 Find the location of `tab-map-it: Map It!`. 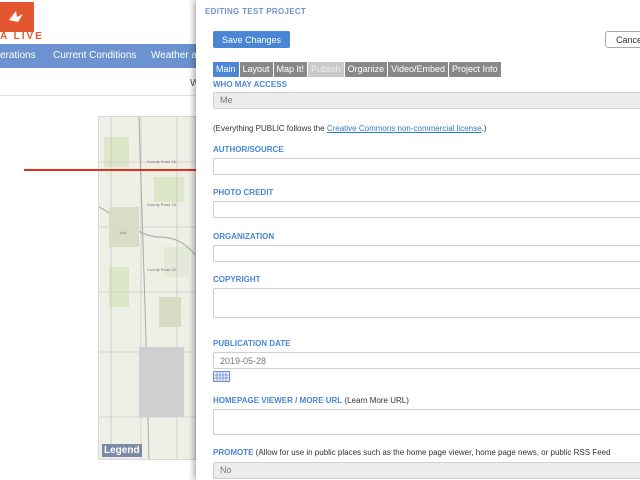

tab-map-it: Map It! is located at coordinates (290, 69).